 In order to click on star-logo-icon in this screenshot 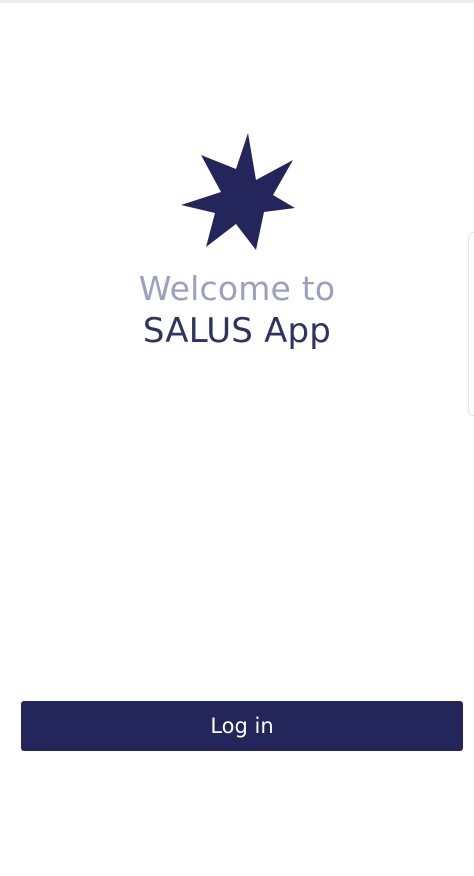, I will do `click(239, 192)`.